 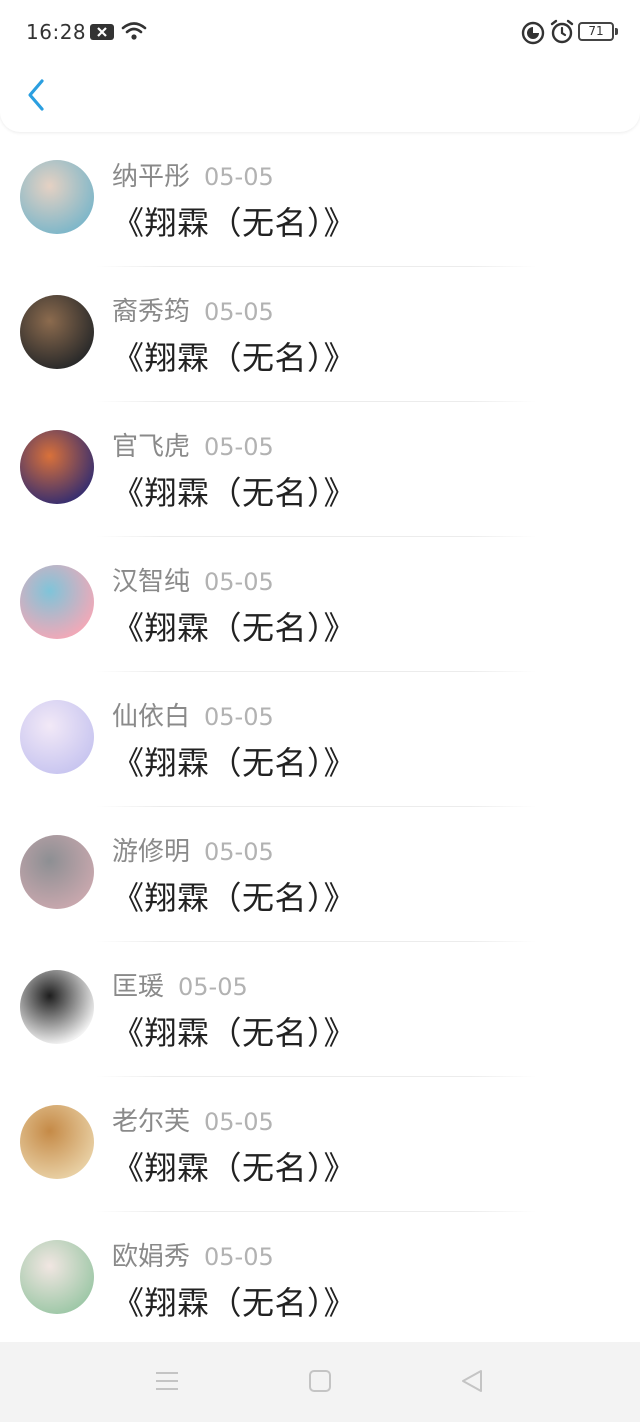 I want to click on item-author: 欧娟秀, so click(x=151, y=1257).